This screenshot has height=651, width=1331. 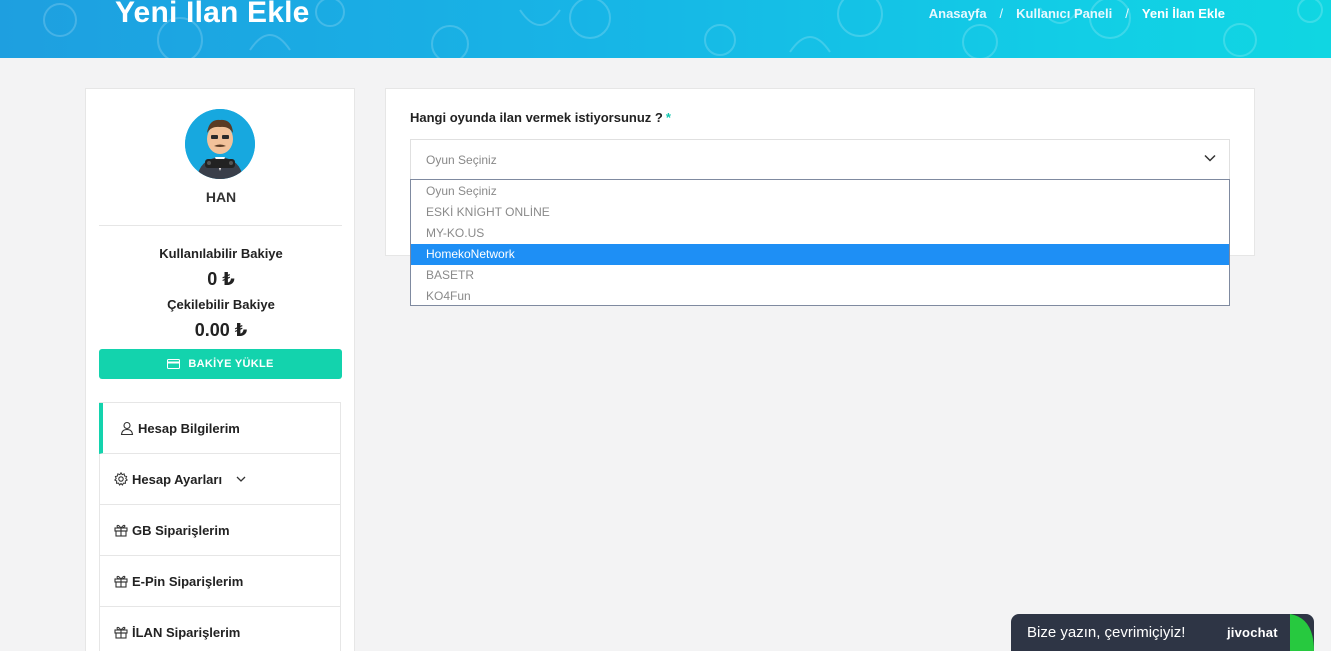 I want to click on menu-item-label: Hesap Bilgilerim, so click(x=189, y=428).